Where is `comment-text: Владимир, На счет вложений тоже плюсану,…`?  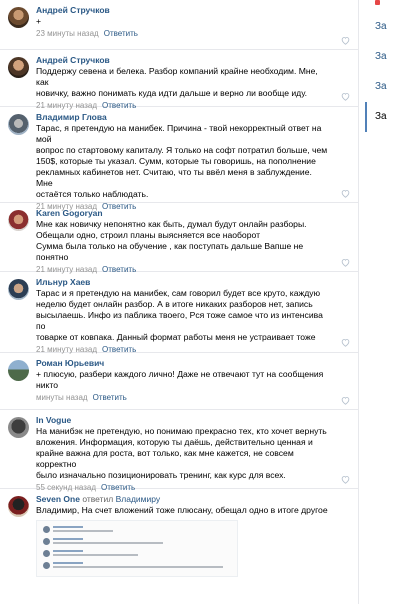 comment-text: Владимир, На счет вложений тоже плюсану,… is located at coordinates (182, 510).